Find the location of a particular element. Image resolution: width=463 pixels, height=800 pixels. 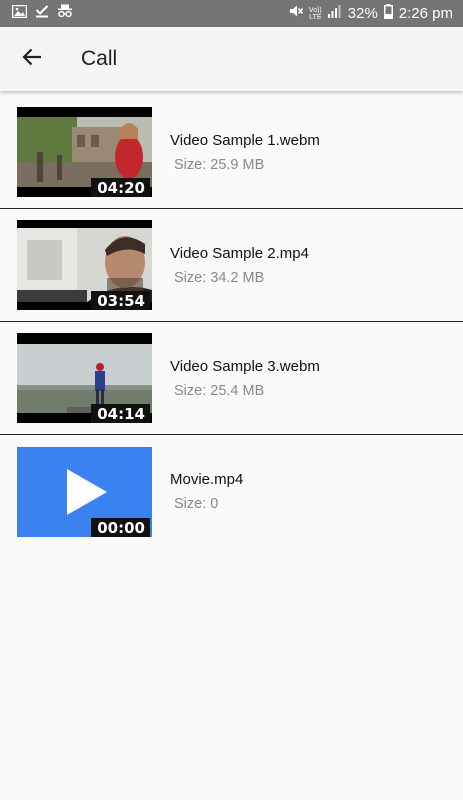

arrow-back-icon is located at coordinates (32, 59).